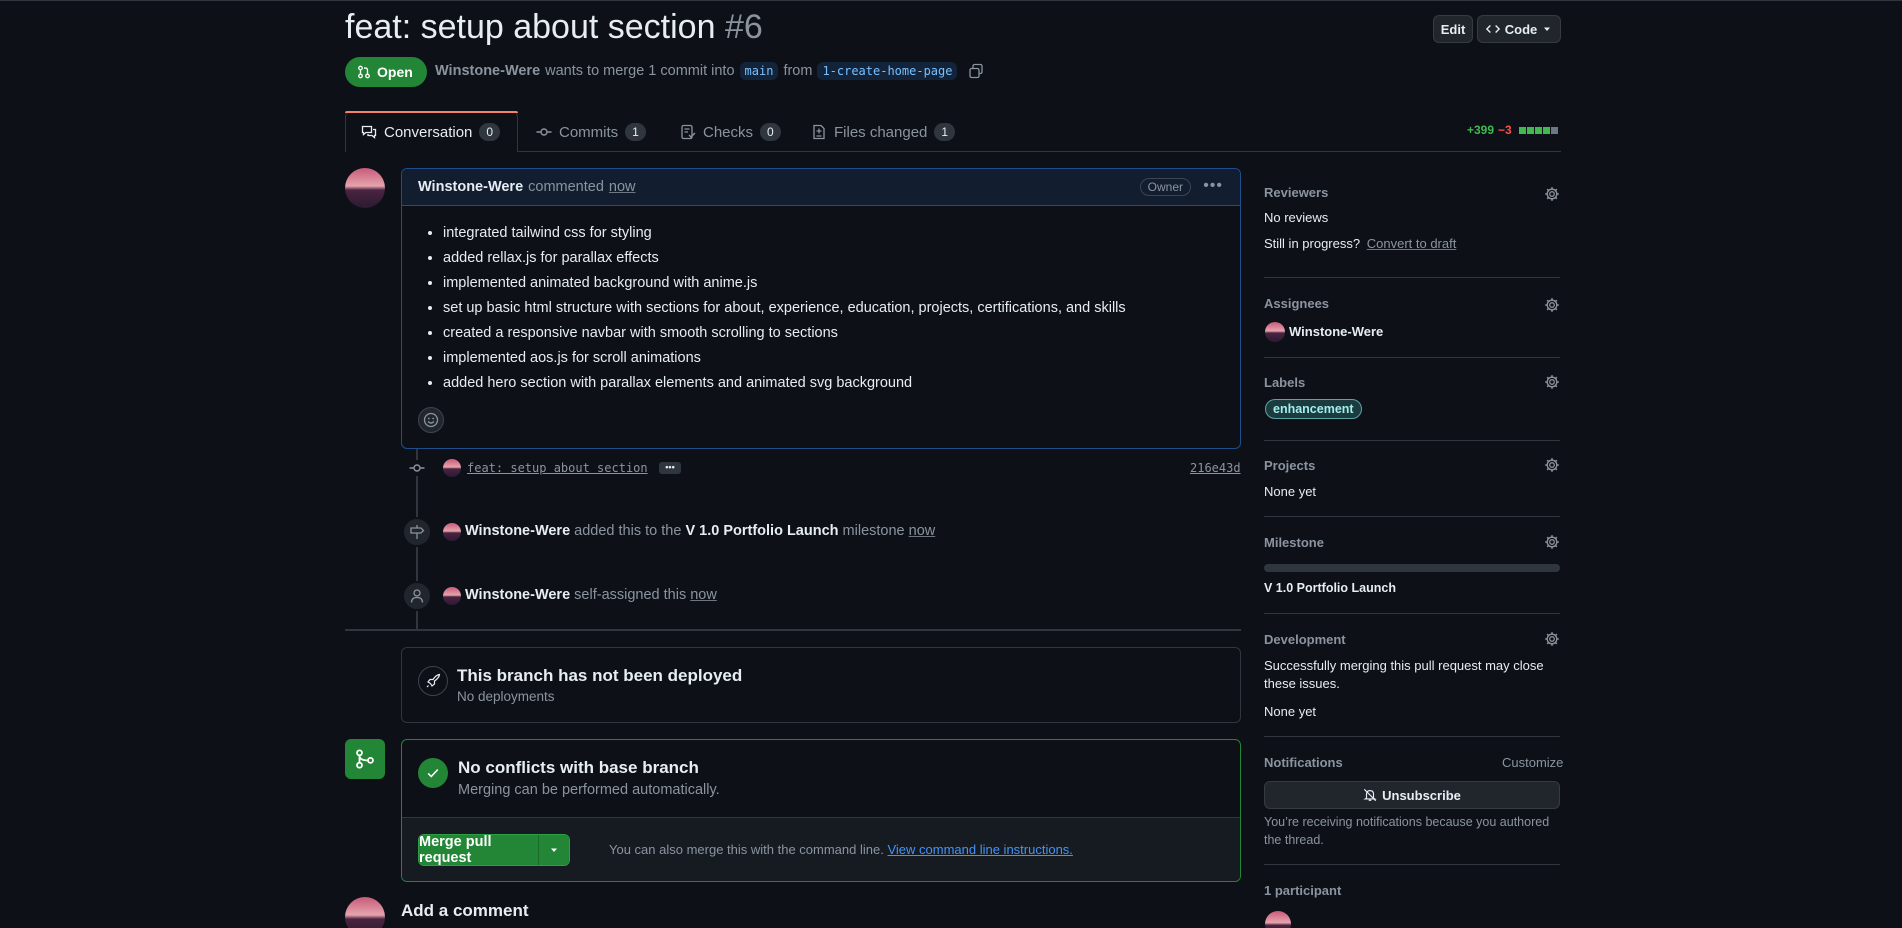 This screenshot has height=928, width=1902. Describe the element at coordinates (821, 187) in the screenshot. I see `comment-header: Winstone-Were commented now Owner •••` at that location.